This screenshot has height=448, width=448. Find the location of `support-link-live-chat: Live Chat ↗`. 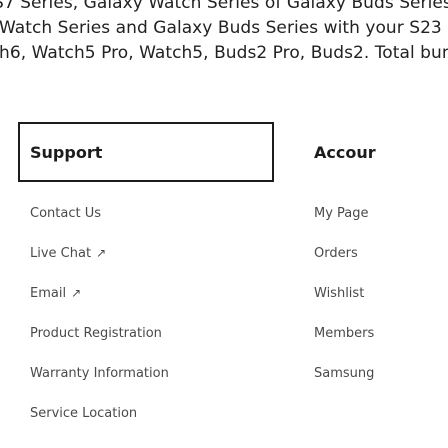

support-link-live-chat: Live Chat ↗ is located at coordinates (99, 260).